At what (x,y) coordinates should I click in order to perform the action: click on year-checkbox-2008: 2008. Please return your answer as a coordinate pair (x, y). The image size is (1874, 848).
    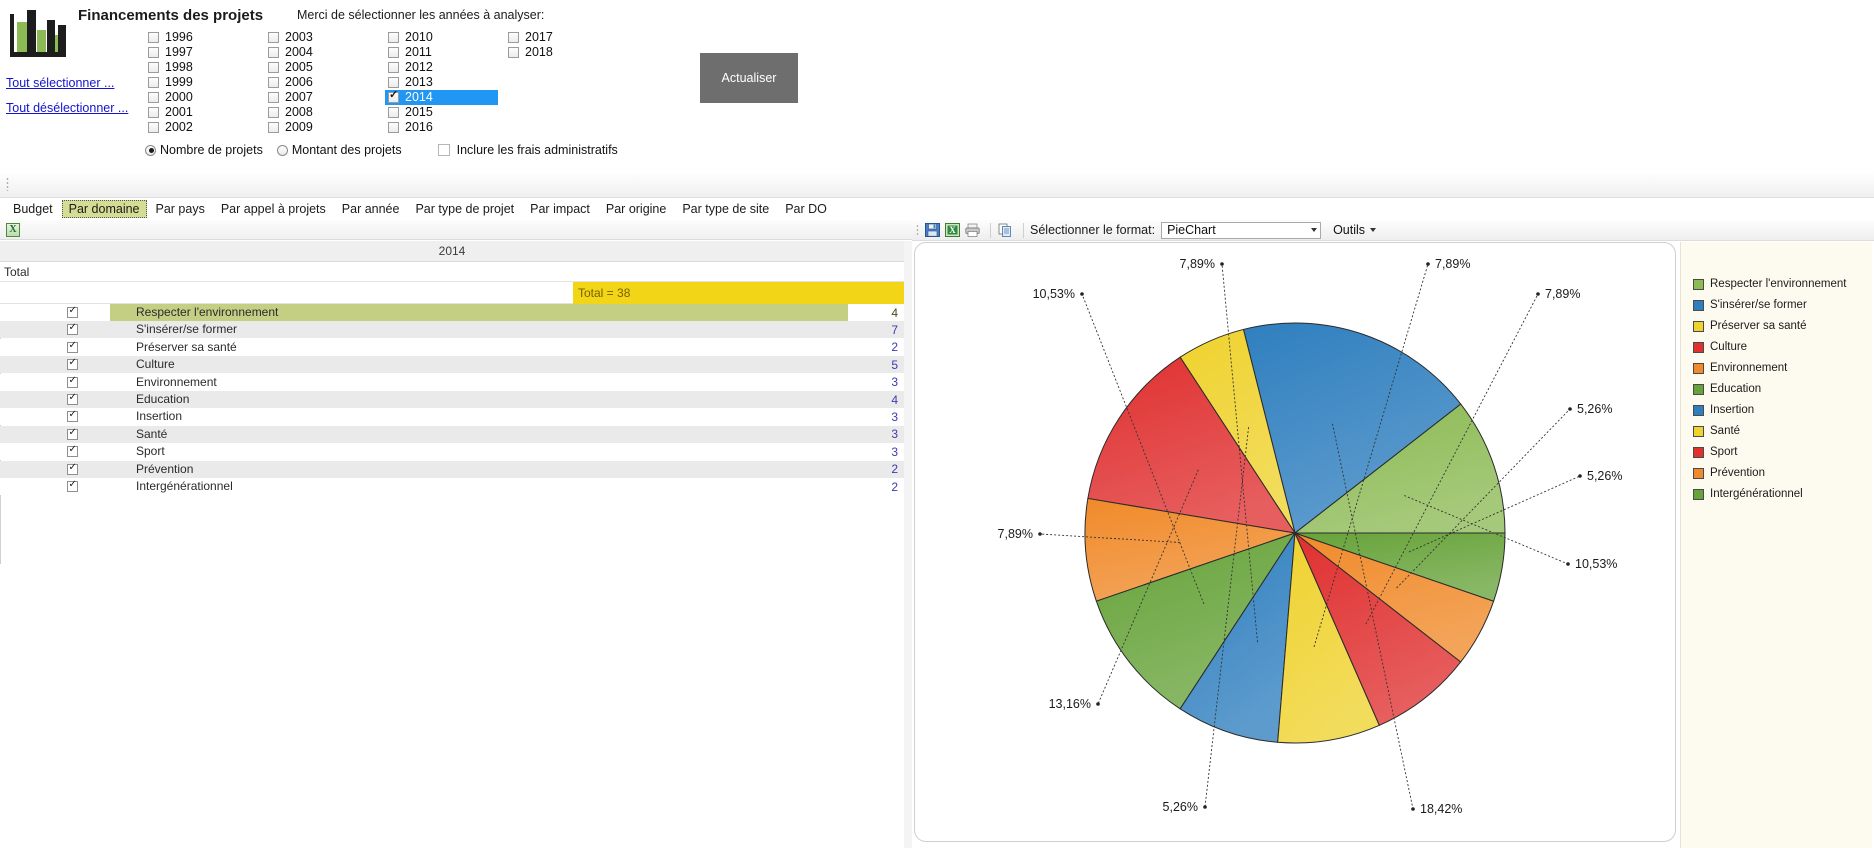
    Looking at the image, I should click on (325, 112).